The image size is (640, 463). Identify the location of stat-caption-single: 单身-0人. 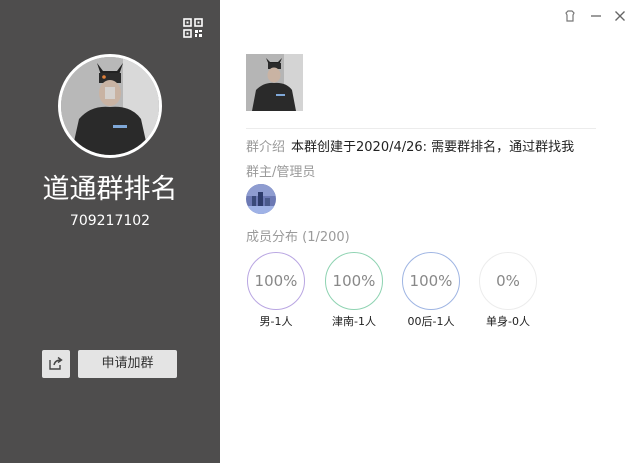
(508, 321).